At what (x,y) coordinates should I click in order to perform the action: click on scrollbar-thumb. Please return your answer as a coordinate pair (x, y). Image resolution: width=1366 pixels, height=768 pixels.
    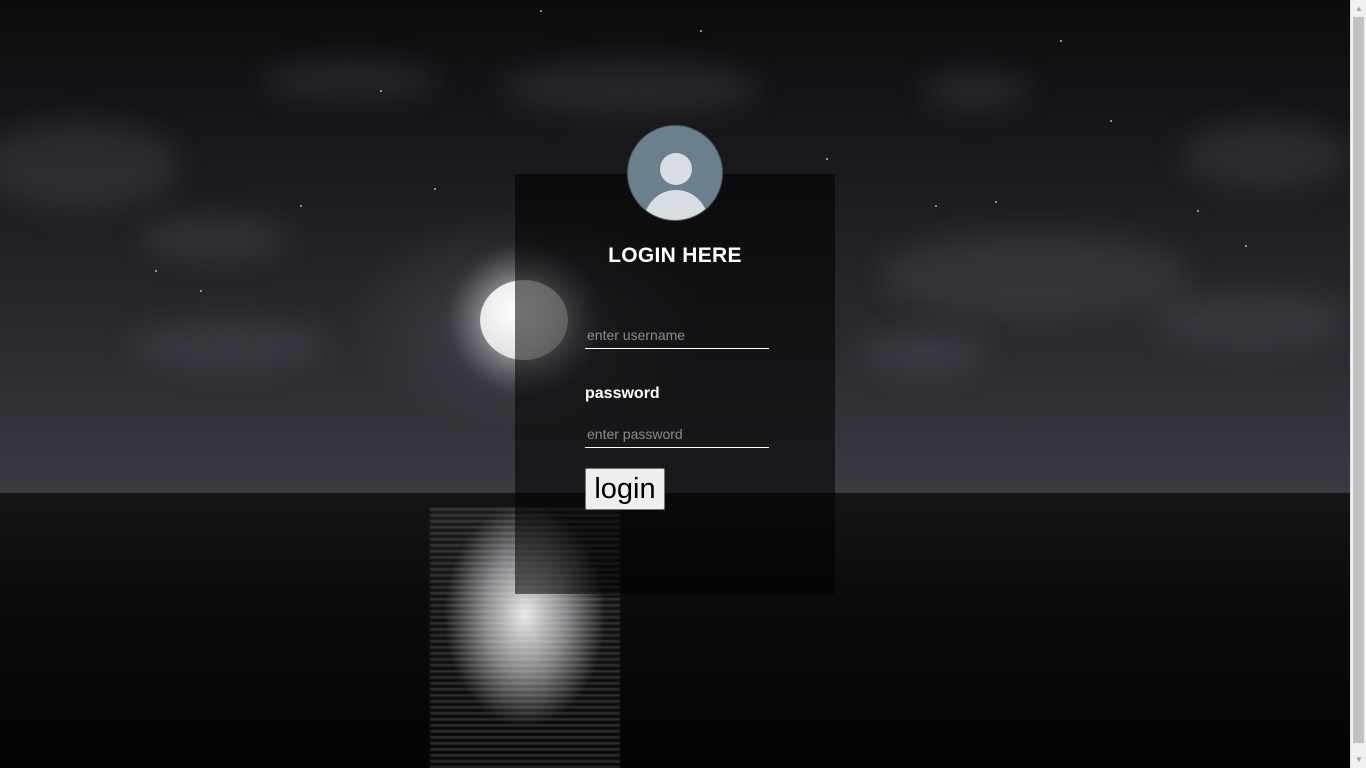
    Looking at the image, I should click on (1358, 380).